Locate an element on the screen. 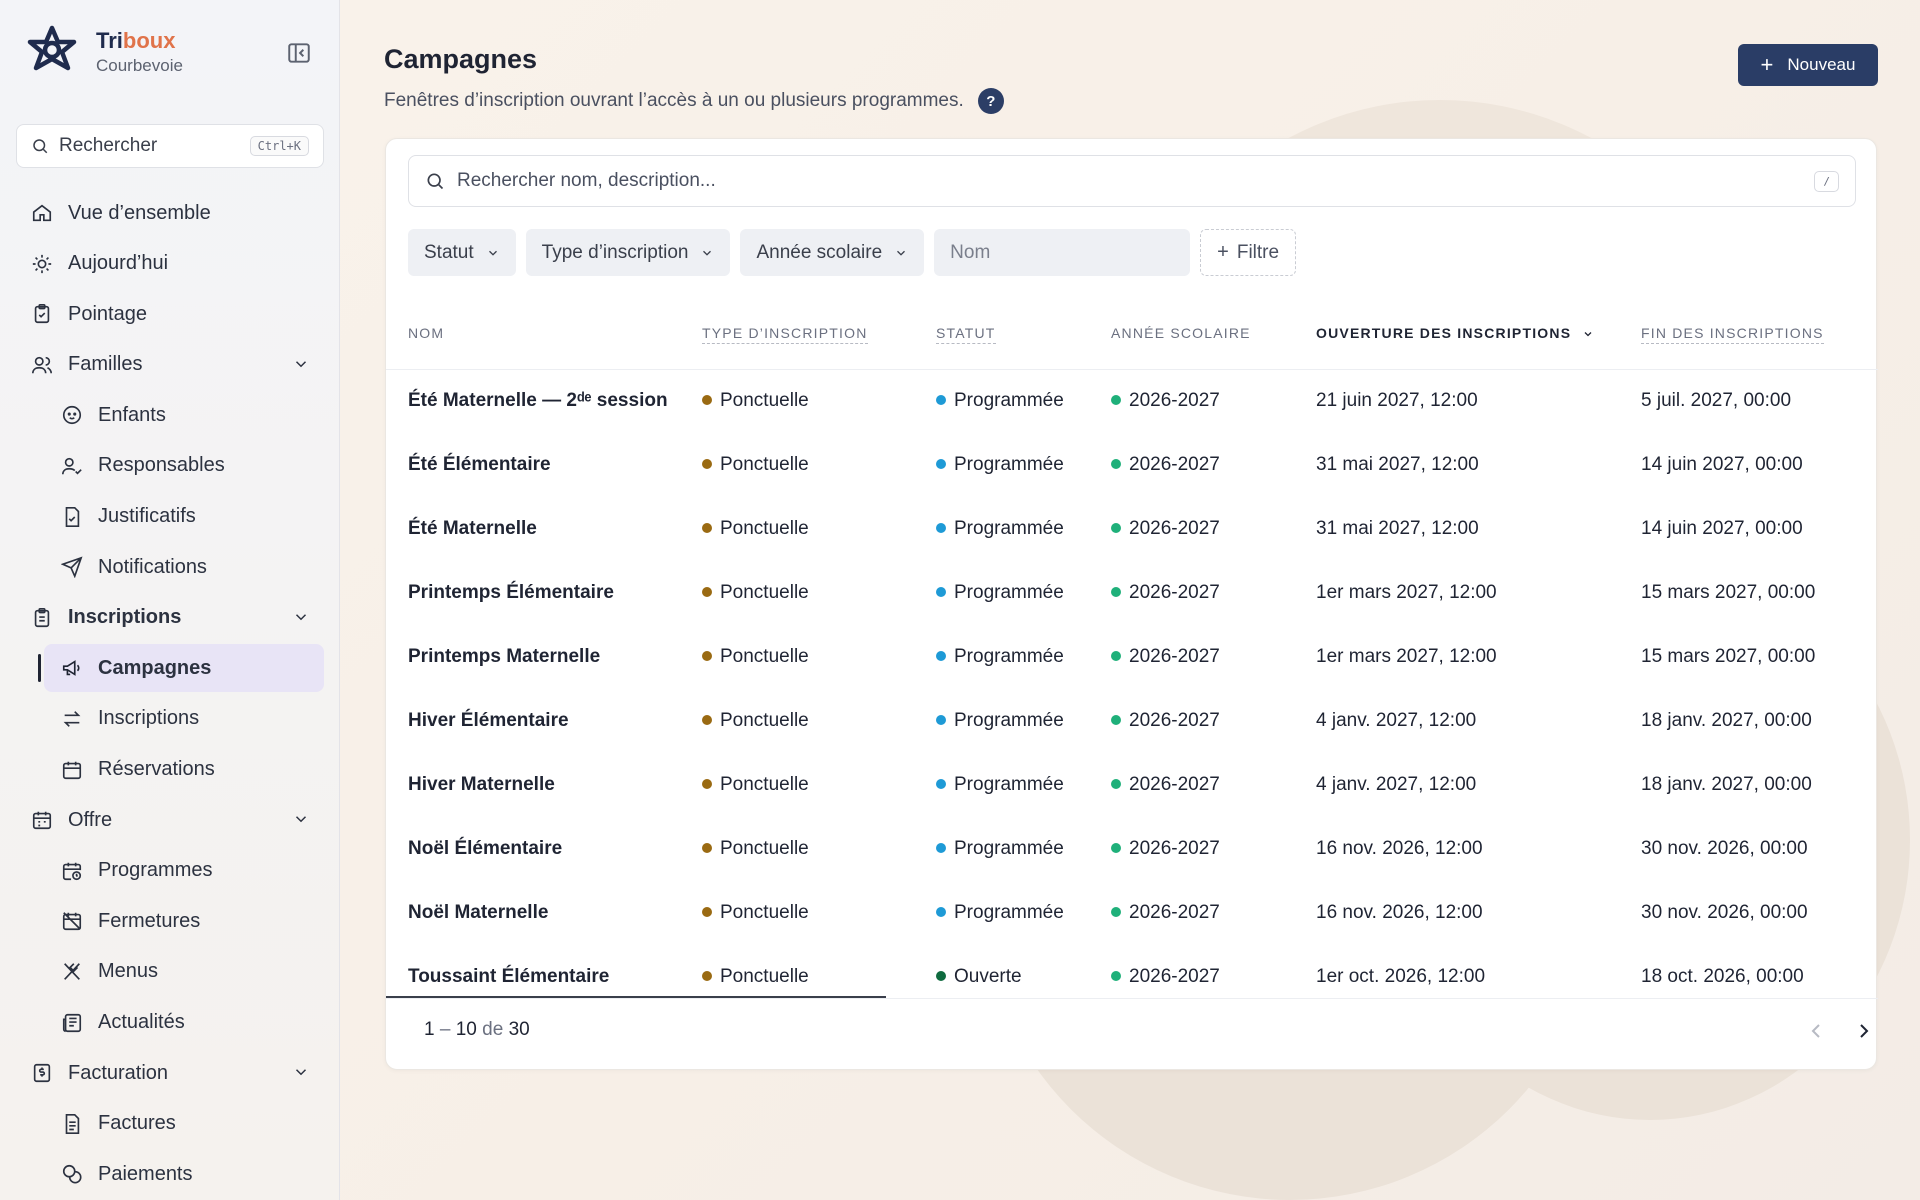 The height and width of the screenshot is (1200, 1920). column-type: TYPE D’INSCRIPTION is located at coordinates (819, 333).